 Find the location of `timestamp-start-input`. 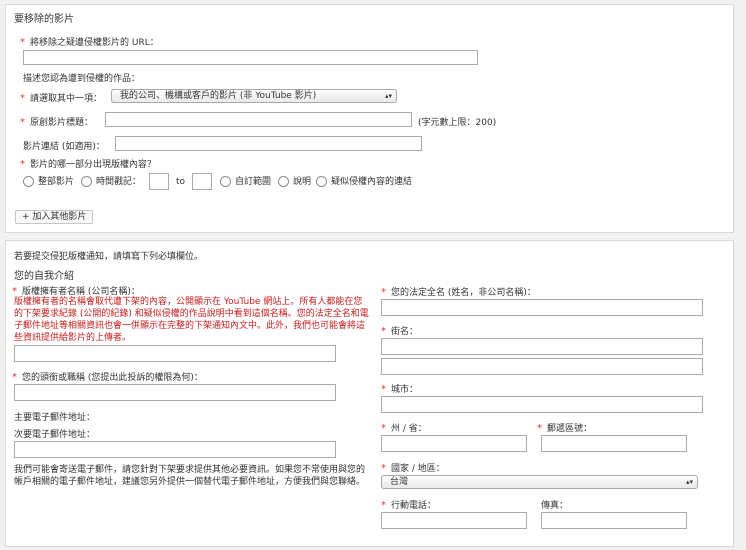

timestamp-start-input is located at coordinates (159, 181).